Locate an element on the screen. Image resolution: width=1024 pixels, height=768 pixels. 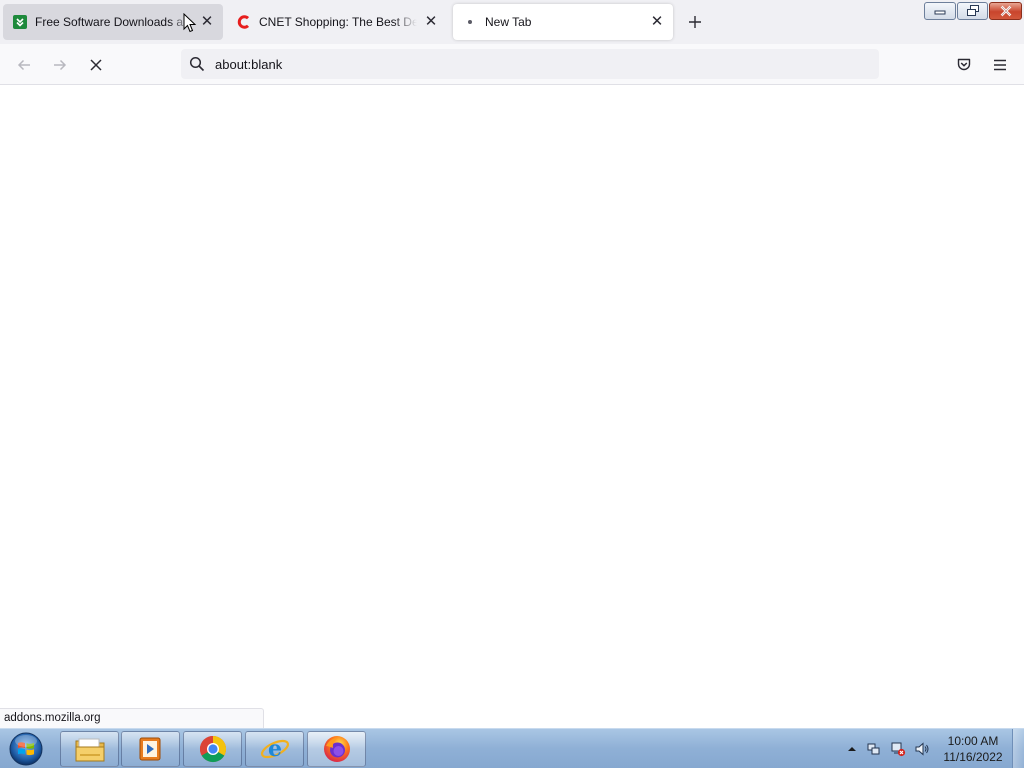
forward-button is located at coordinates (60, 65).